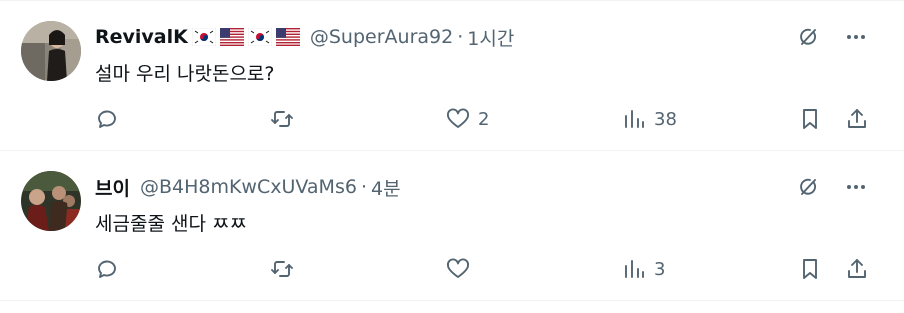 This screenshot has height=313, width=904. I want to click on display-name: 브이, so click(112, 187).